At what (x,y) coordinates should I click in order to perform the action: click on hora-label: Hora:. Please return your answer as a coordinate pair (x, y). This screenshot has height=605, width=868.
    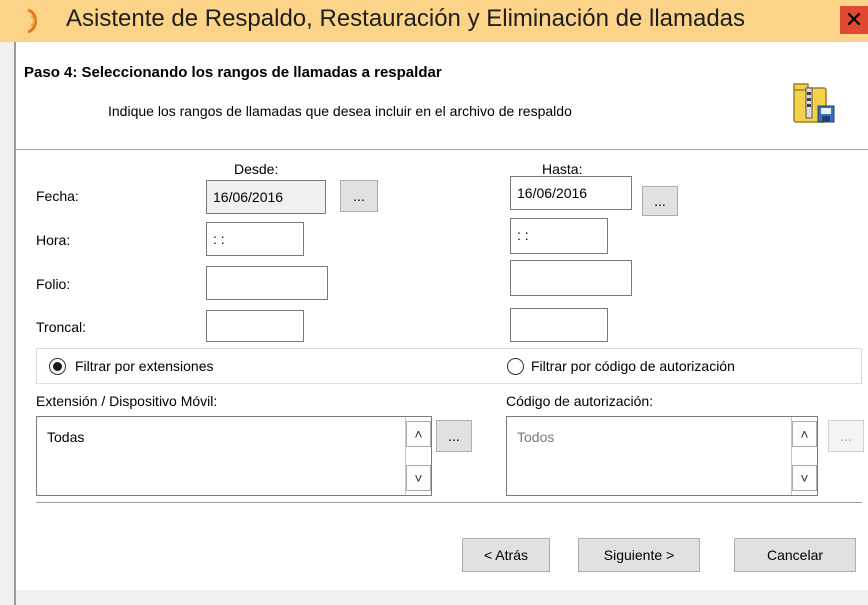
    Looking at the image, I should click on (53, 240).